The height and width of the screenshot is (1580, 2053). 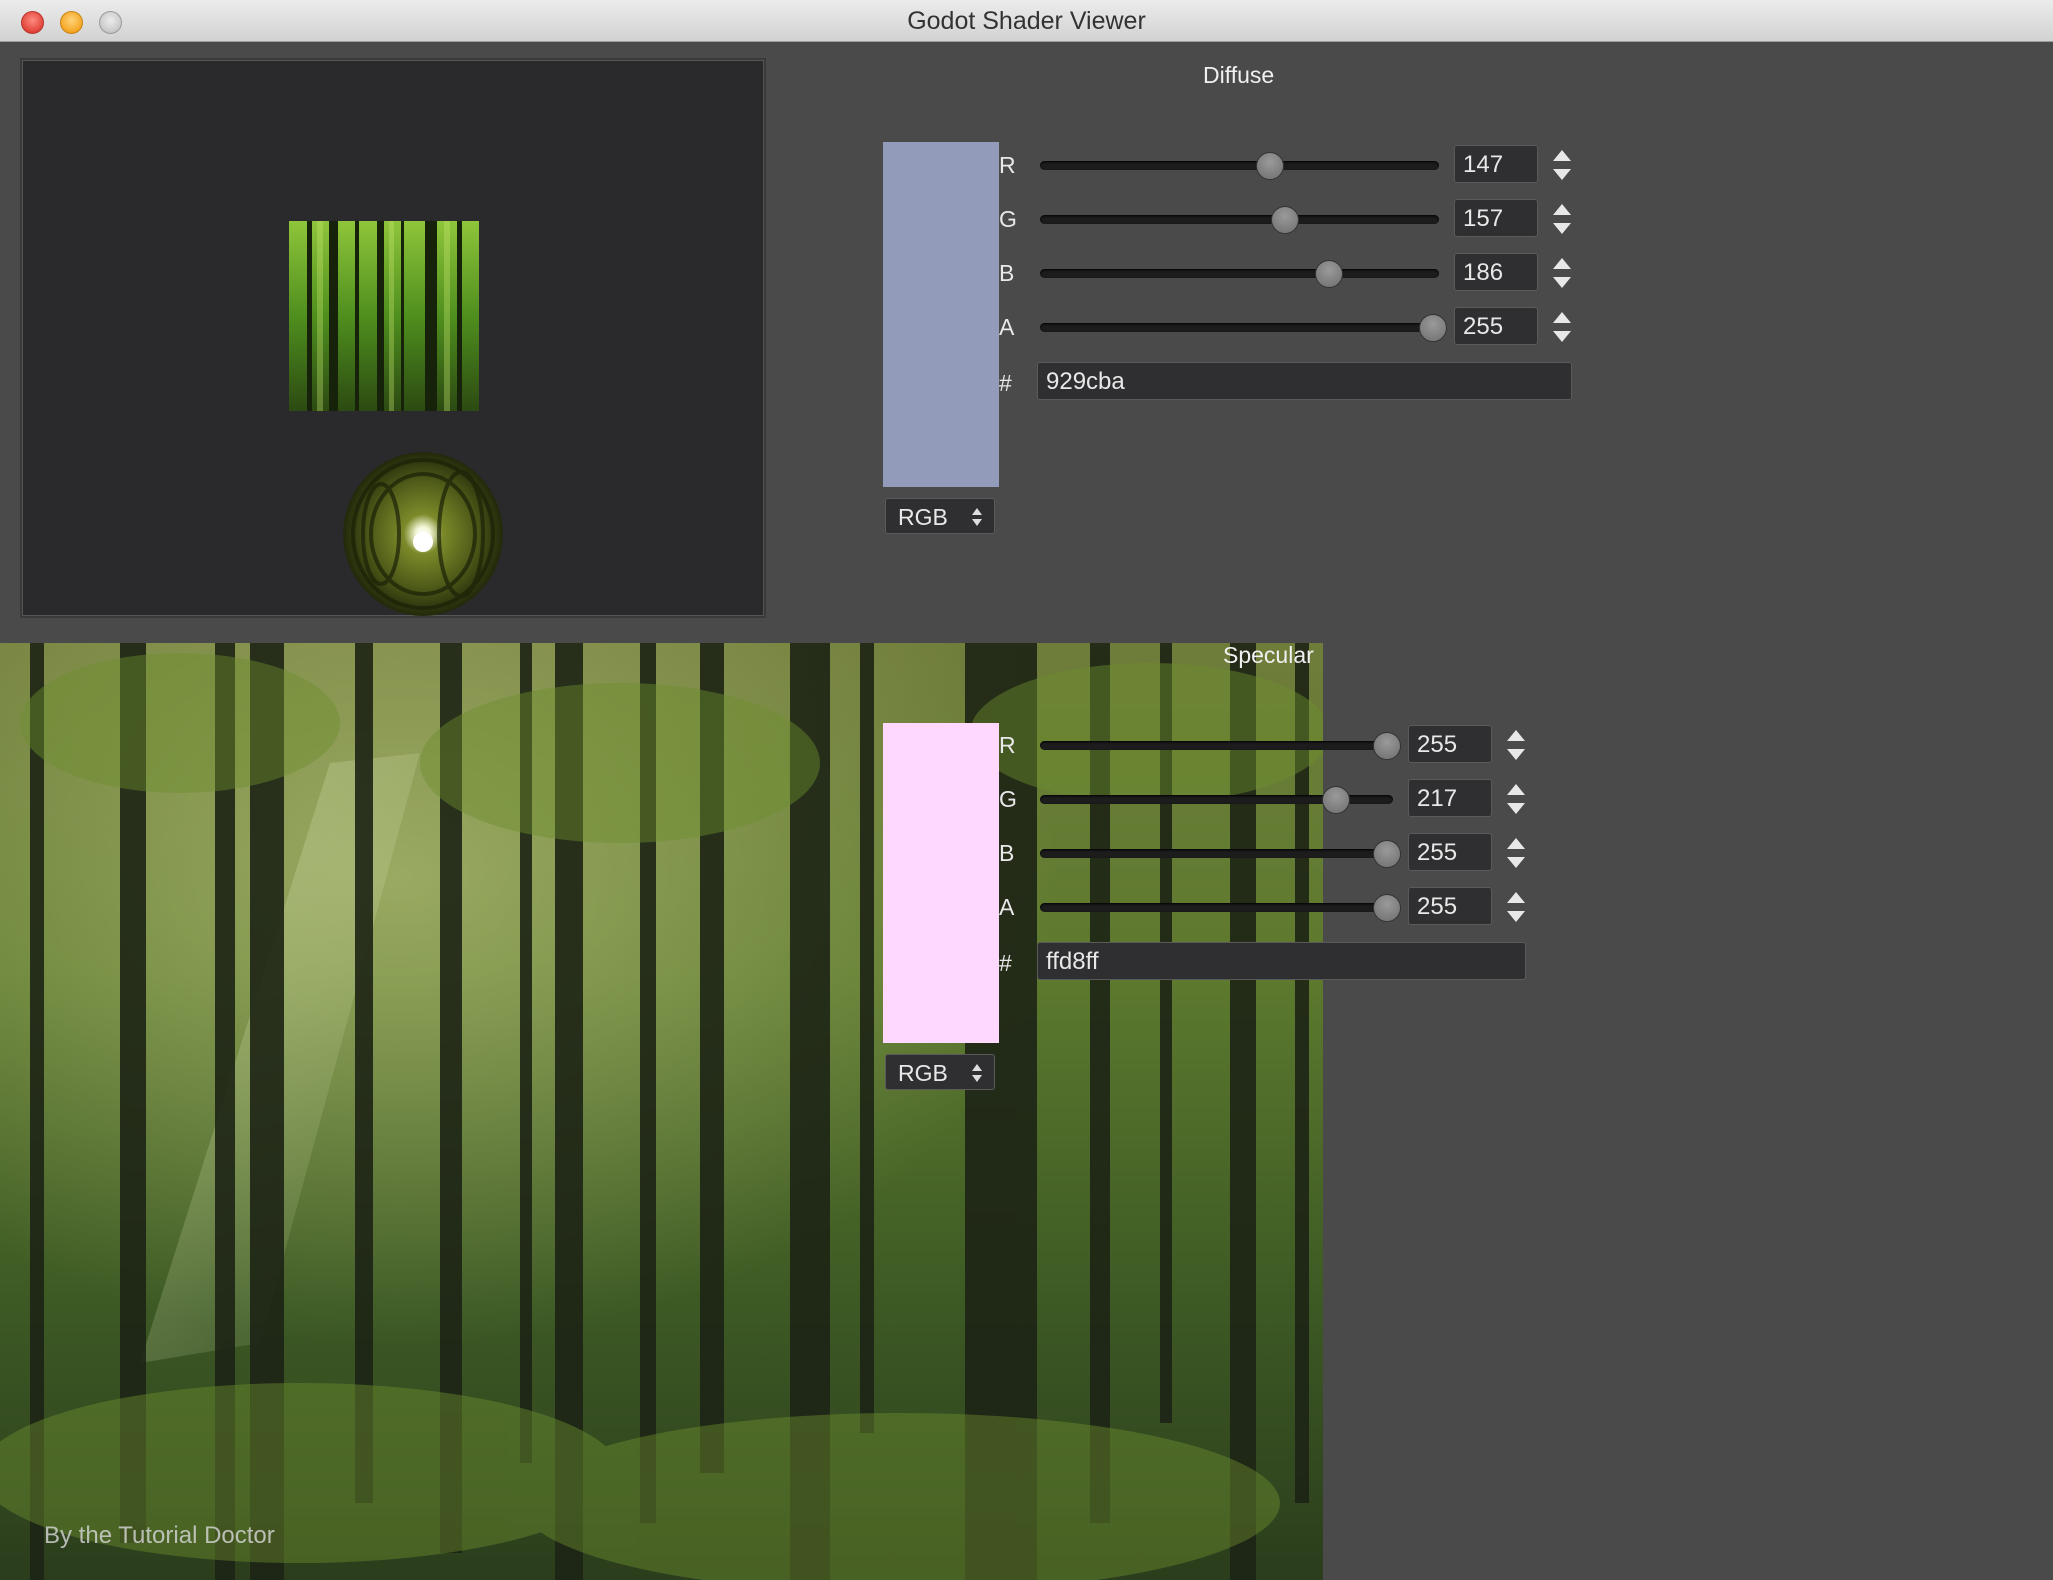 What do you see at coordinates (1216, 745) in the screenshot?
I see `specular-slider-r` at bounding box center [1216, 745].